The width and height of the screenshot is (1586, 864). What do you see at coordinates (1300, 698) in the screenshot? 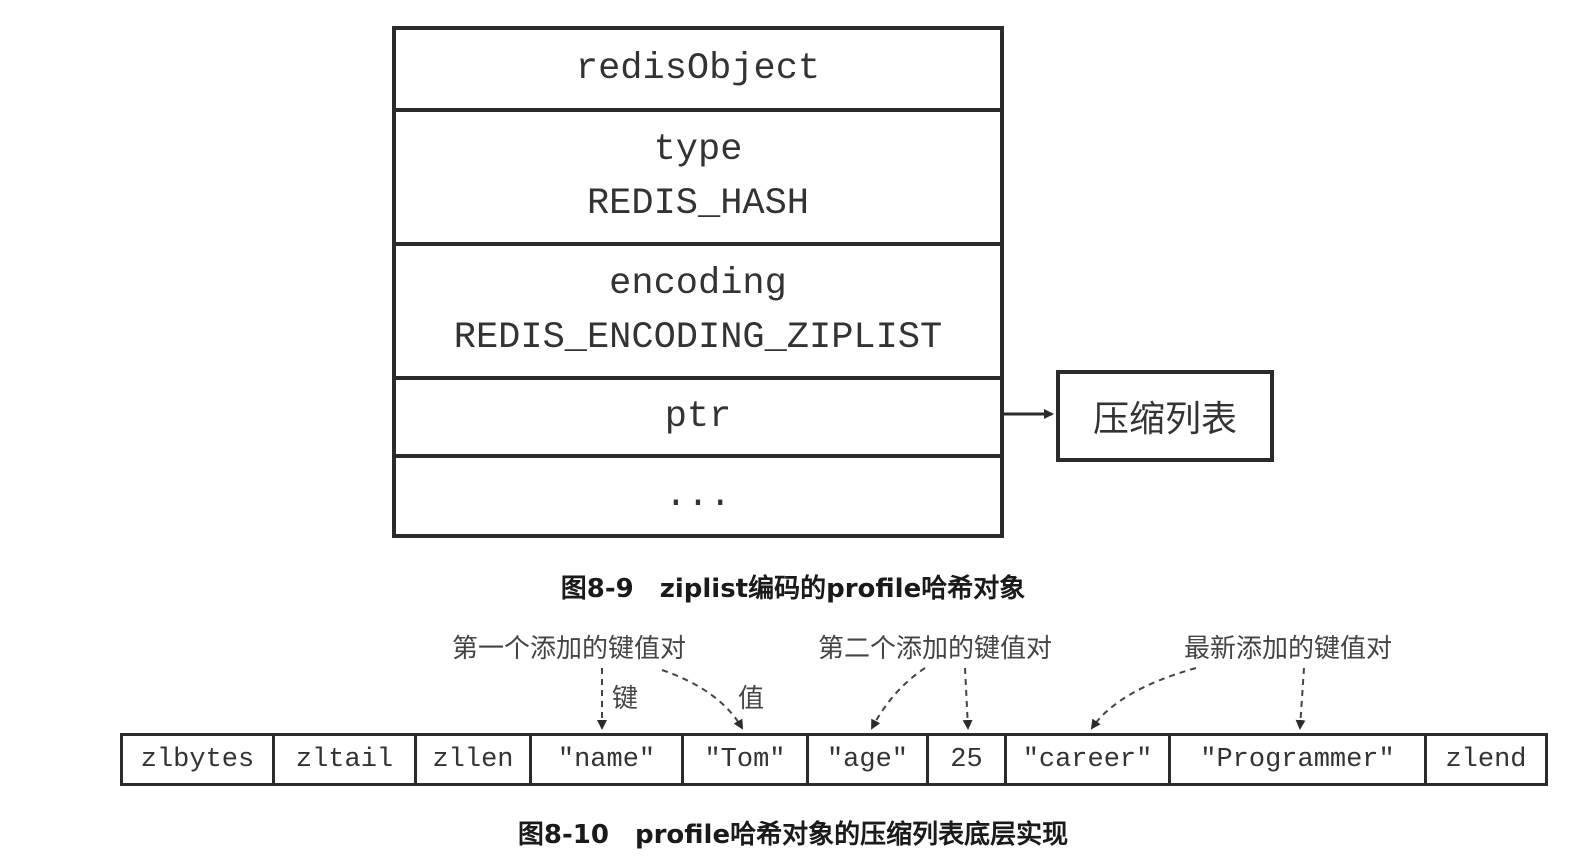
I see `newest-value-pointer-arrow` at bounding box center [1300, 698].